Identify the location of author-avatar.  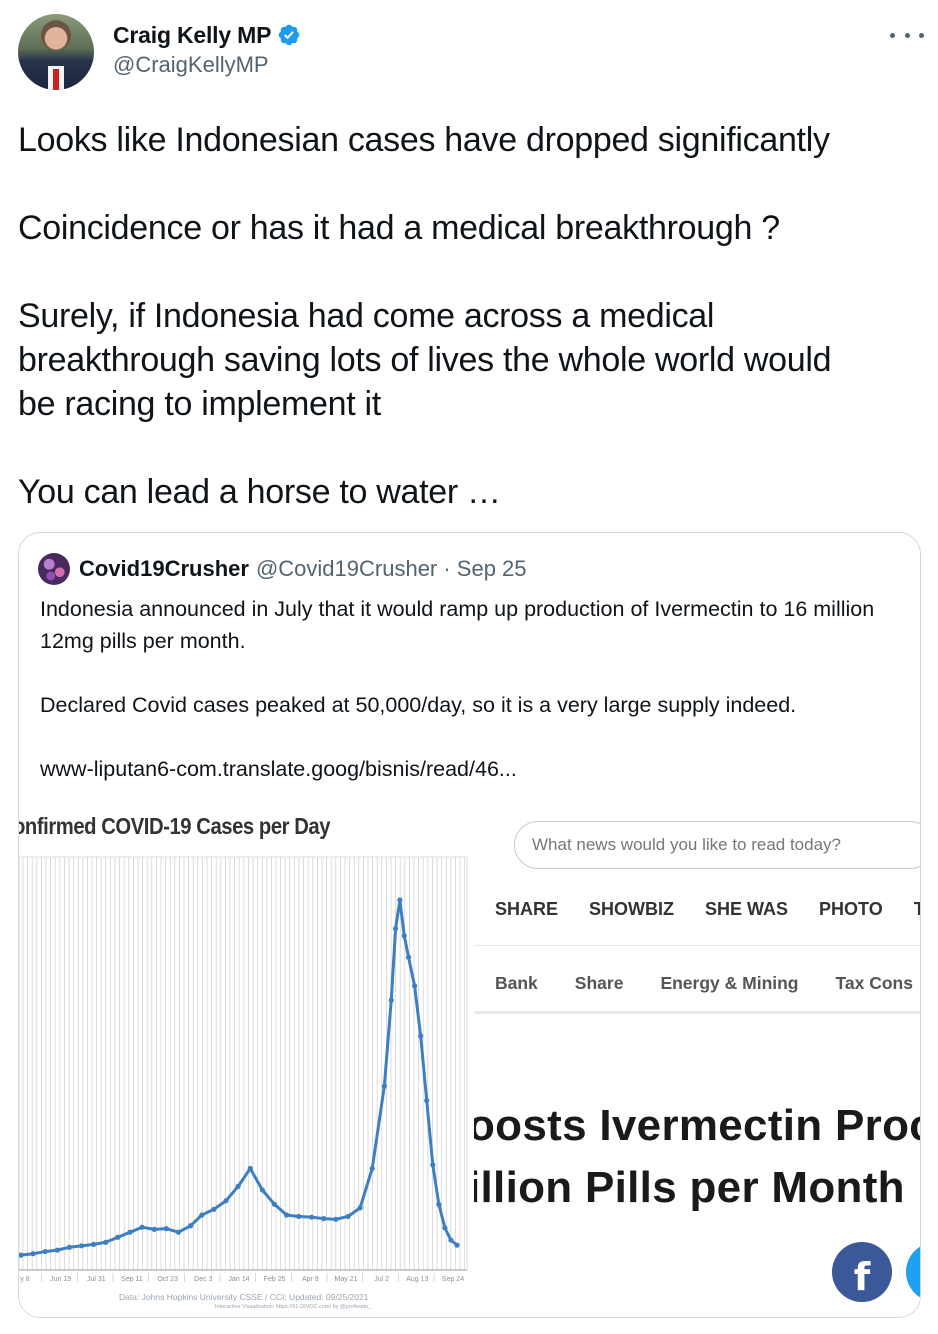
(56, 52).